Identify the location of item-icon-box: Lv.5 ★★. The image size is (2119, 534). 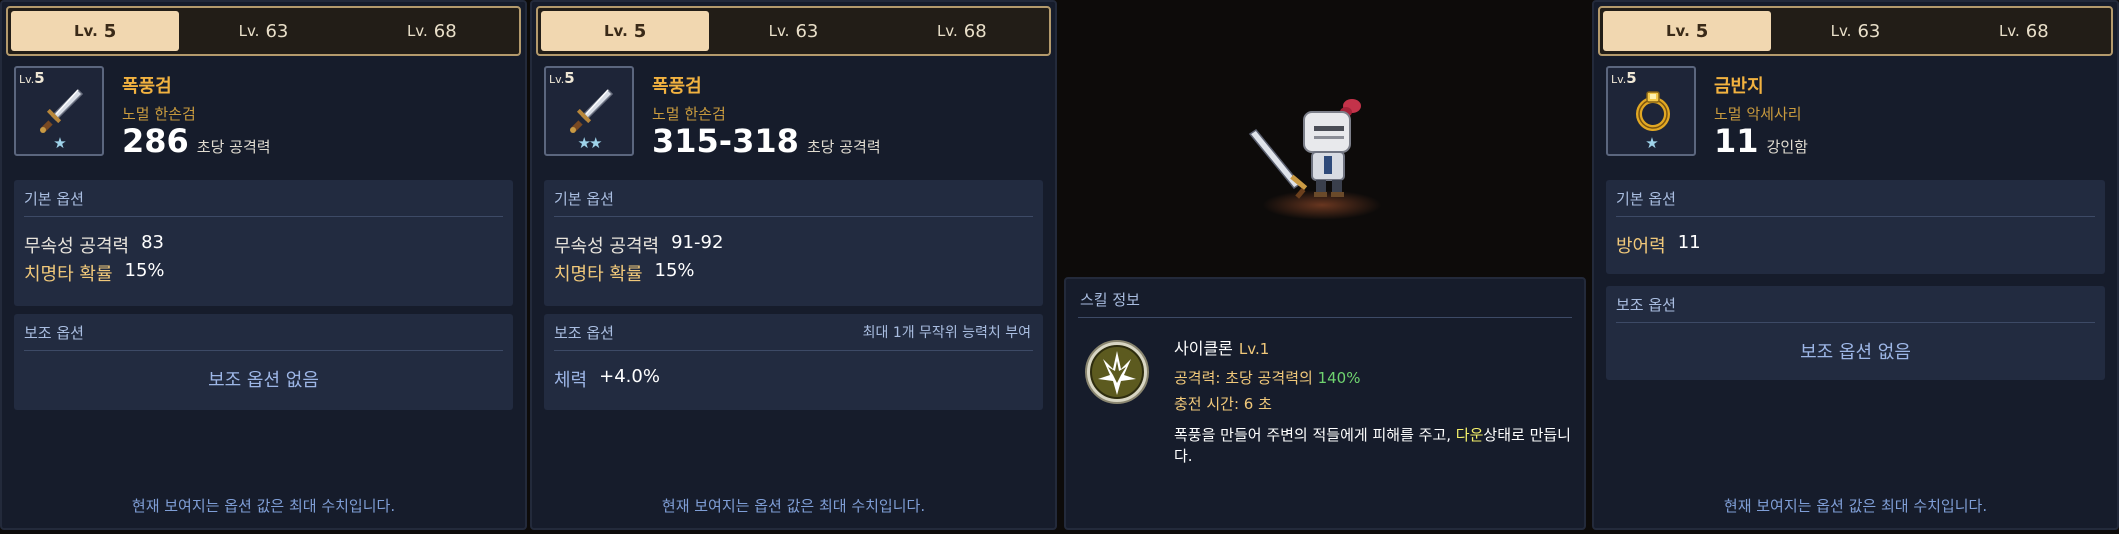
(589, 111).